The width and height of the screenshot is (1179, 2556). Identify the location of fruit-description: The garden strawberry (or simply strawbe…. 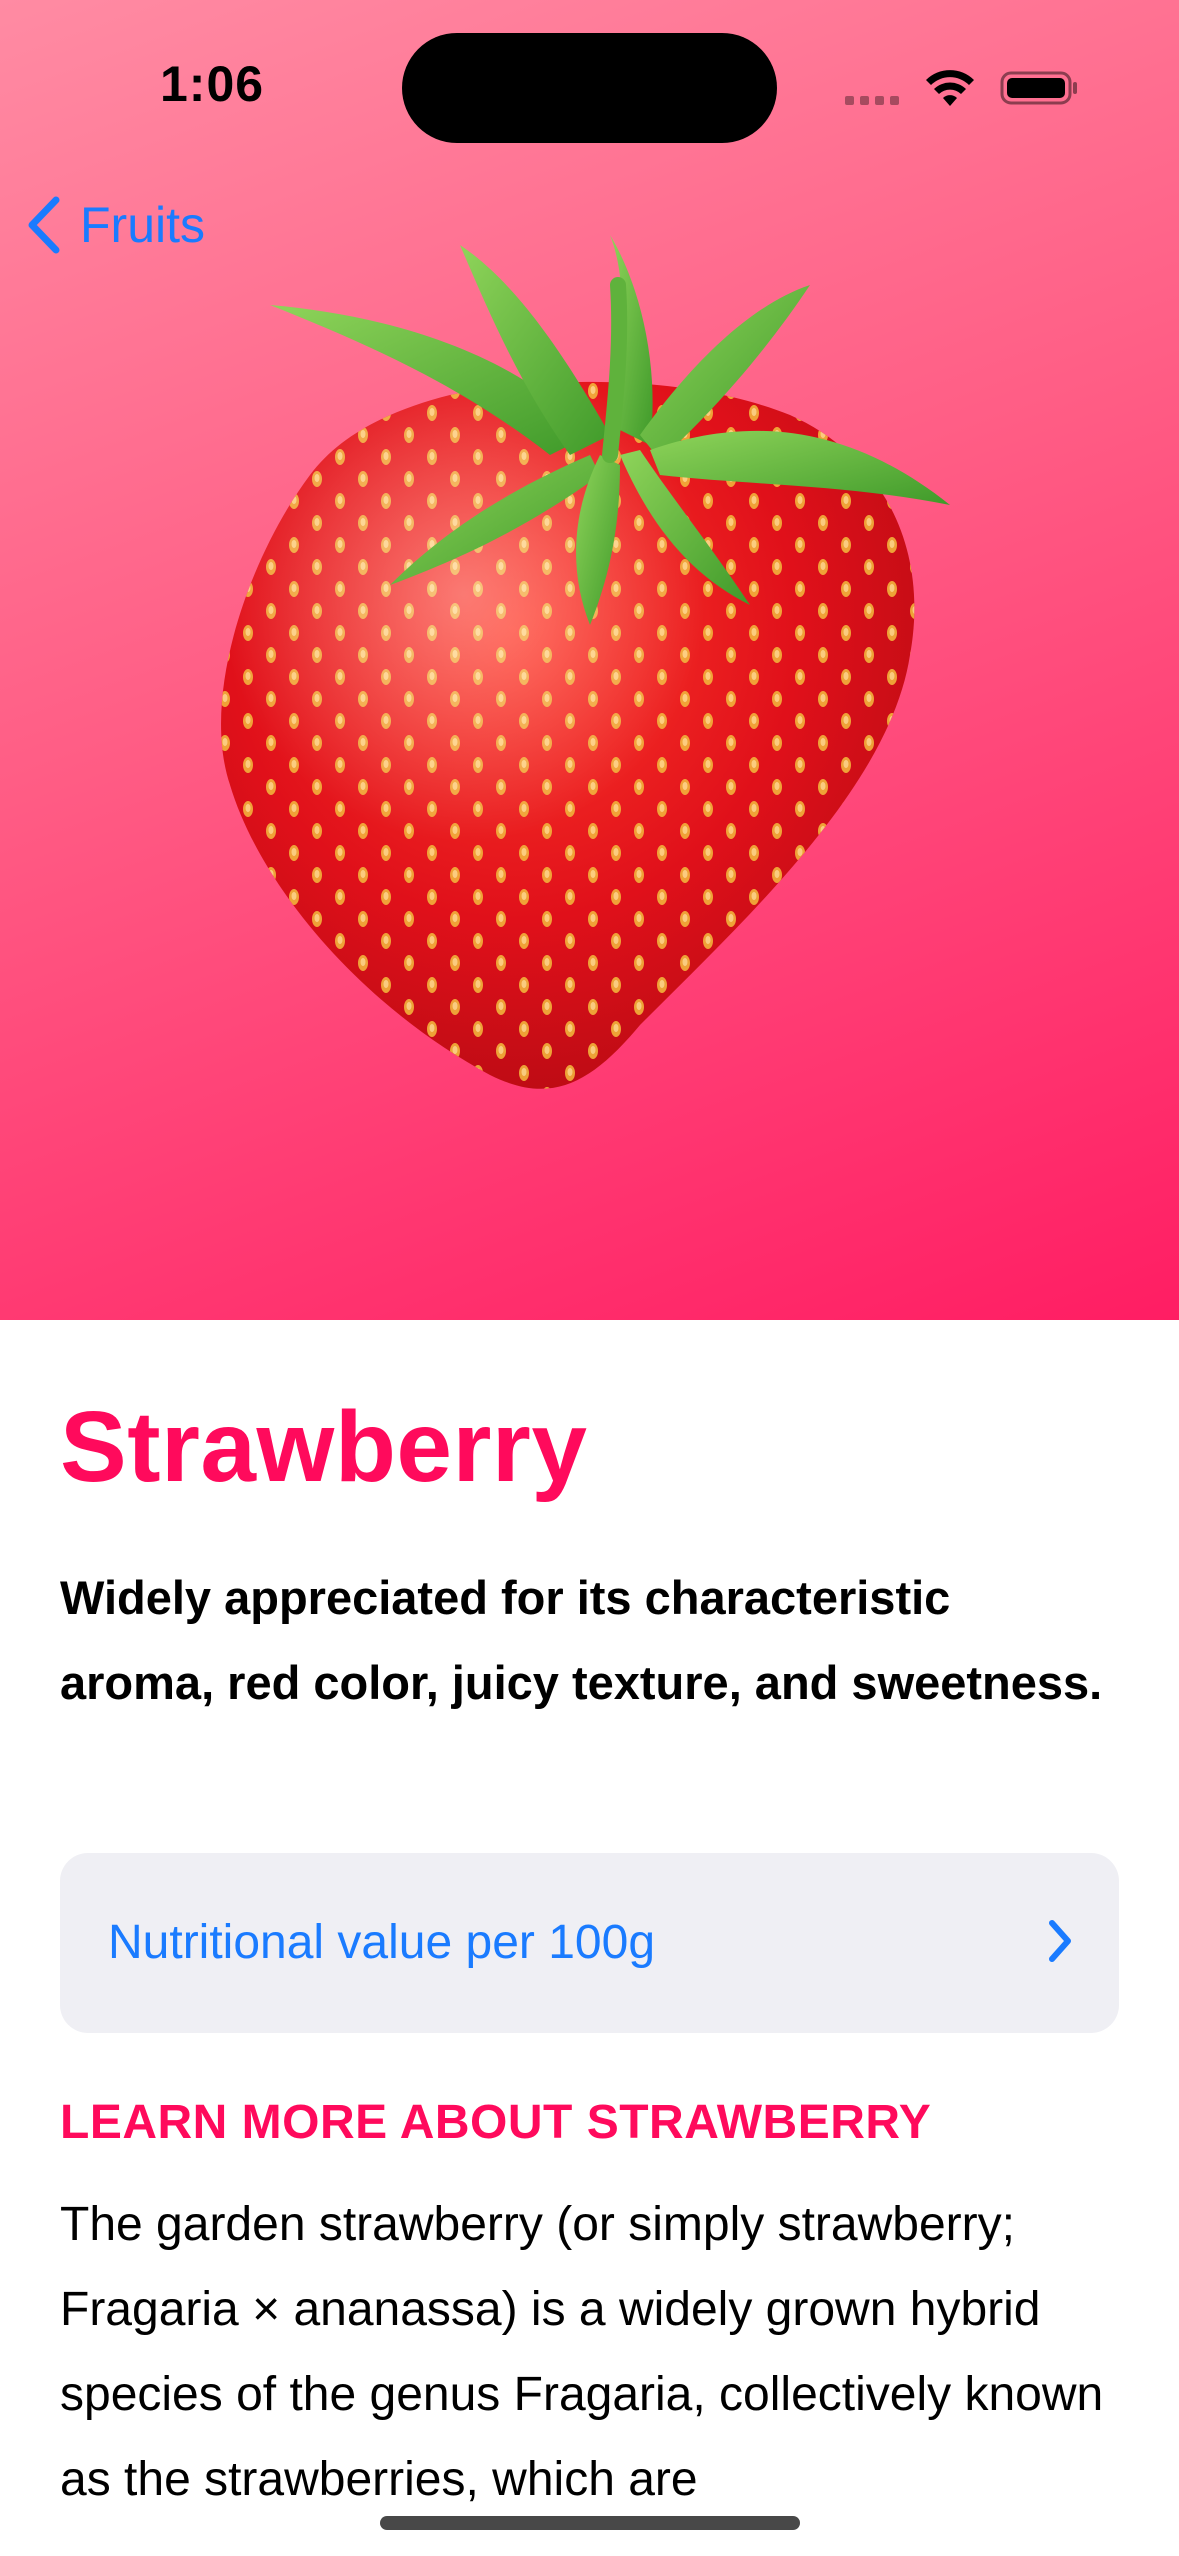
(582, 2352).